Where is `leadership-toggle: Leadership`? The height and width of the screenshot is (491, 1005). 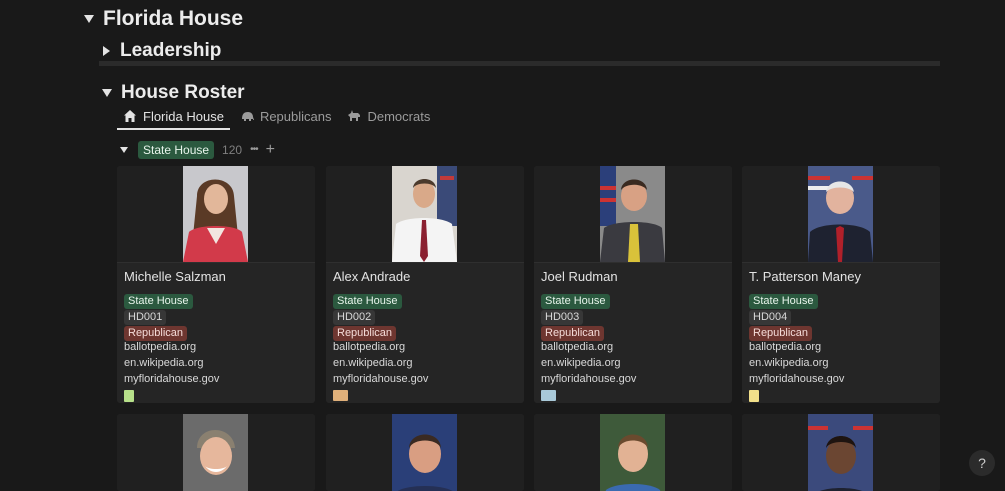 leadership-toggle: Leadership is located at coordinates (162, 51).